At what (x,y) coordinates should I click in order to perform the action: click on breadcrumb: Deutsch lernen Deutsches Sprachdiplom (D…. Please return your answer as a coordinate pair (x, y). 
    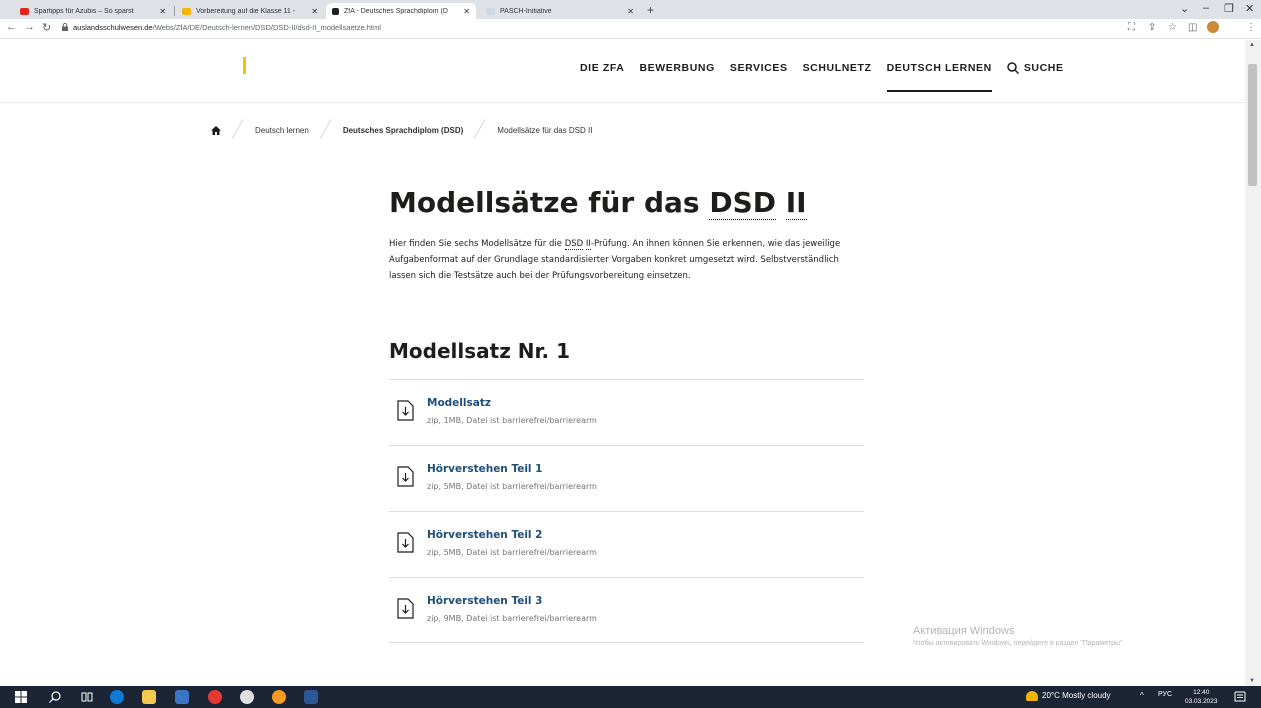
    Looking at the image, I should click on (401, 130).